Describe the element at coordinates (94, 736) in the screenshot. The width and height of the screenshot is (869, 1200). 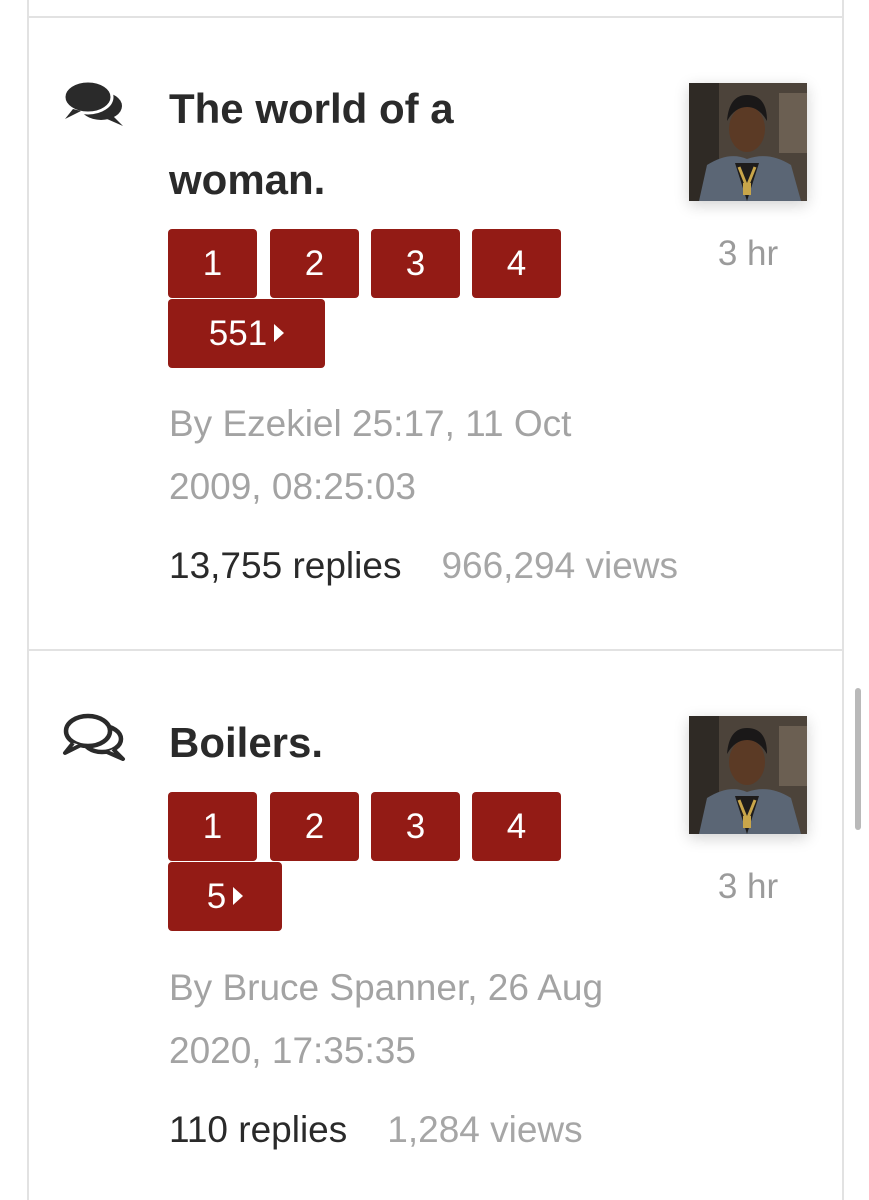
I see `chat-bubbles-outline-icon` at that location.